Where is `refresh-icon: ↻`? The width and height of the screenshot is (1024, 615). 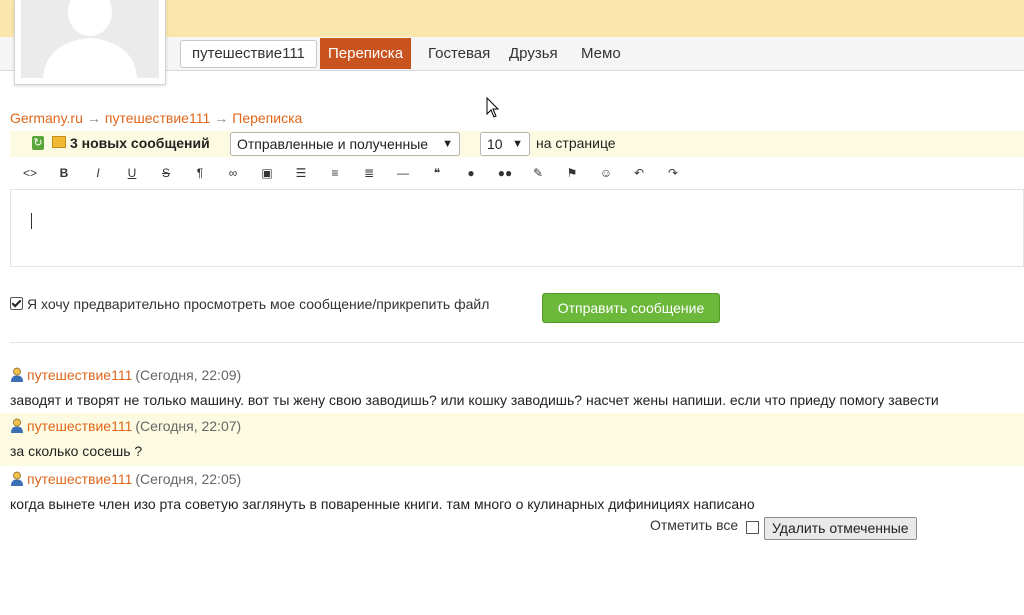
refresh-icon: ↻ is located at coordinates (38, 143).